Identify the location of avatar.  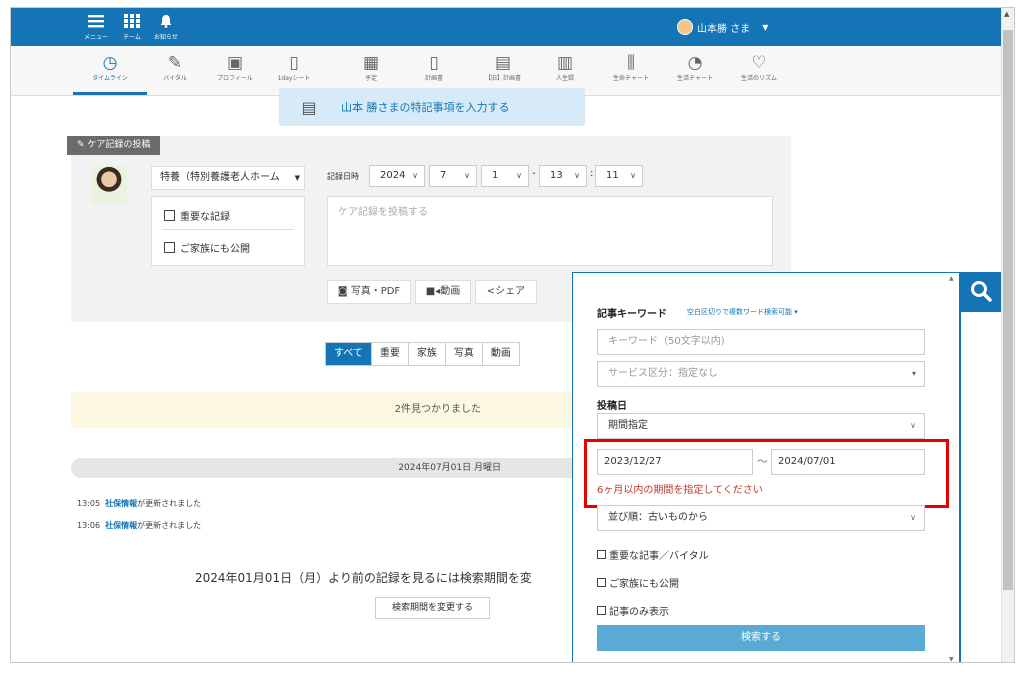
(685, 27).